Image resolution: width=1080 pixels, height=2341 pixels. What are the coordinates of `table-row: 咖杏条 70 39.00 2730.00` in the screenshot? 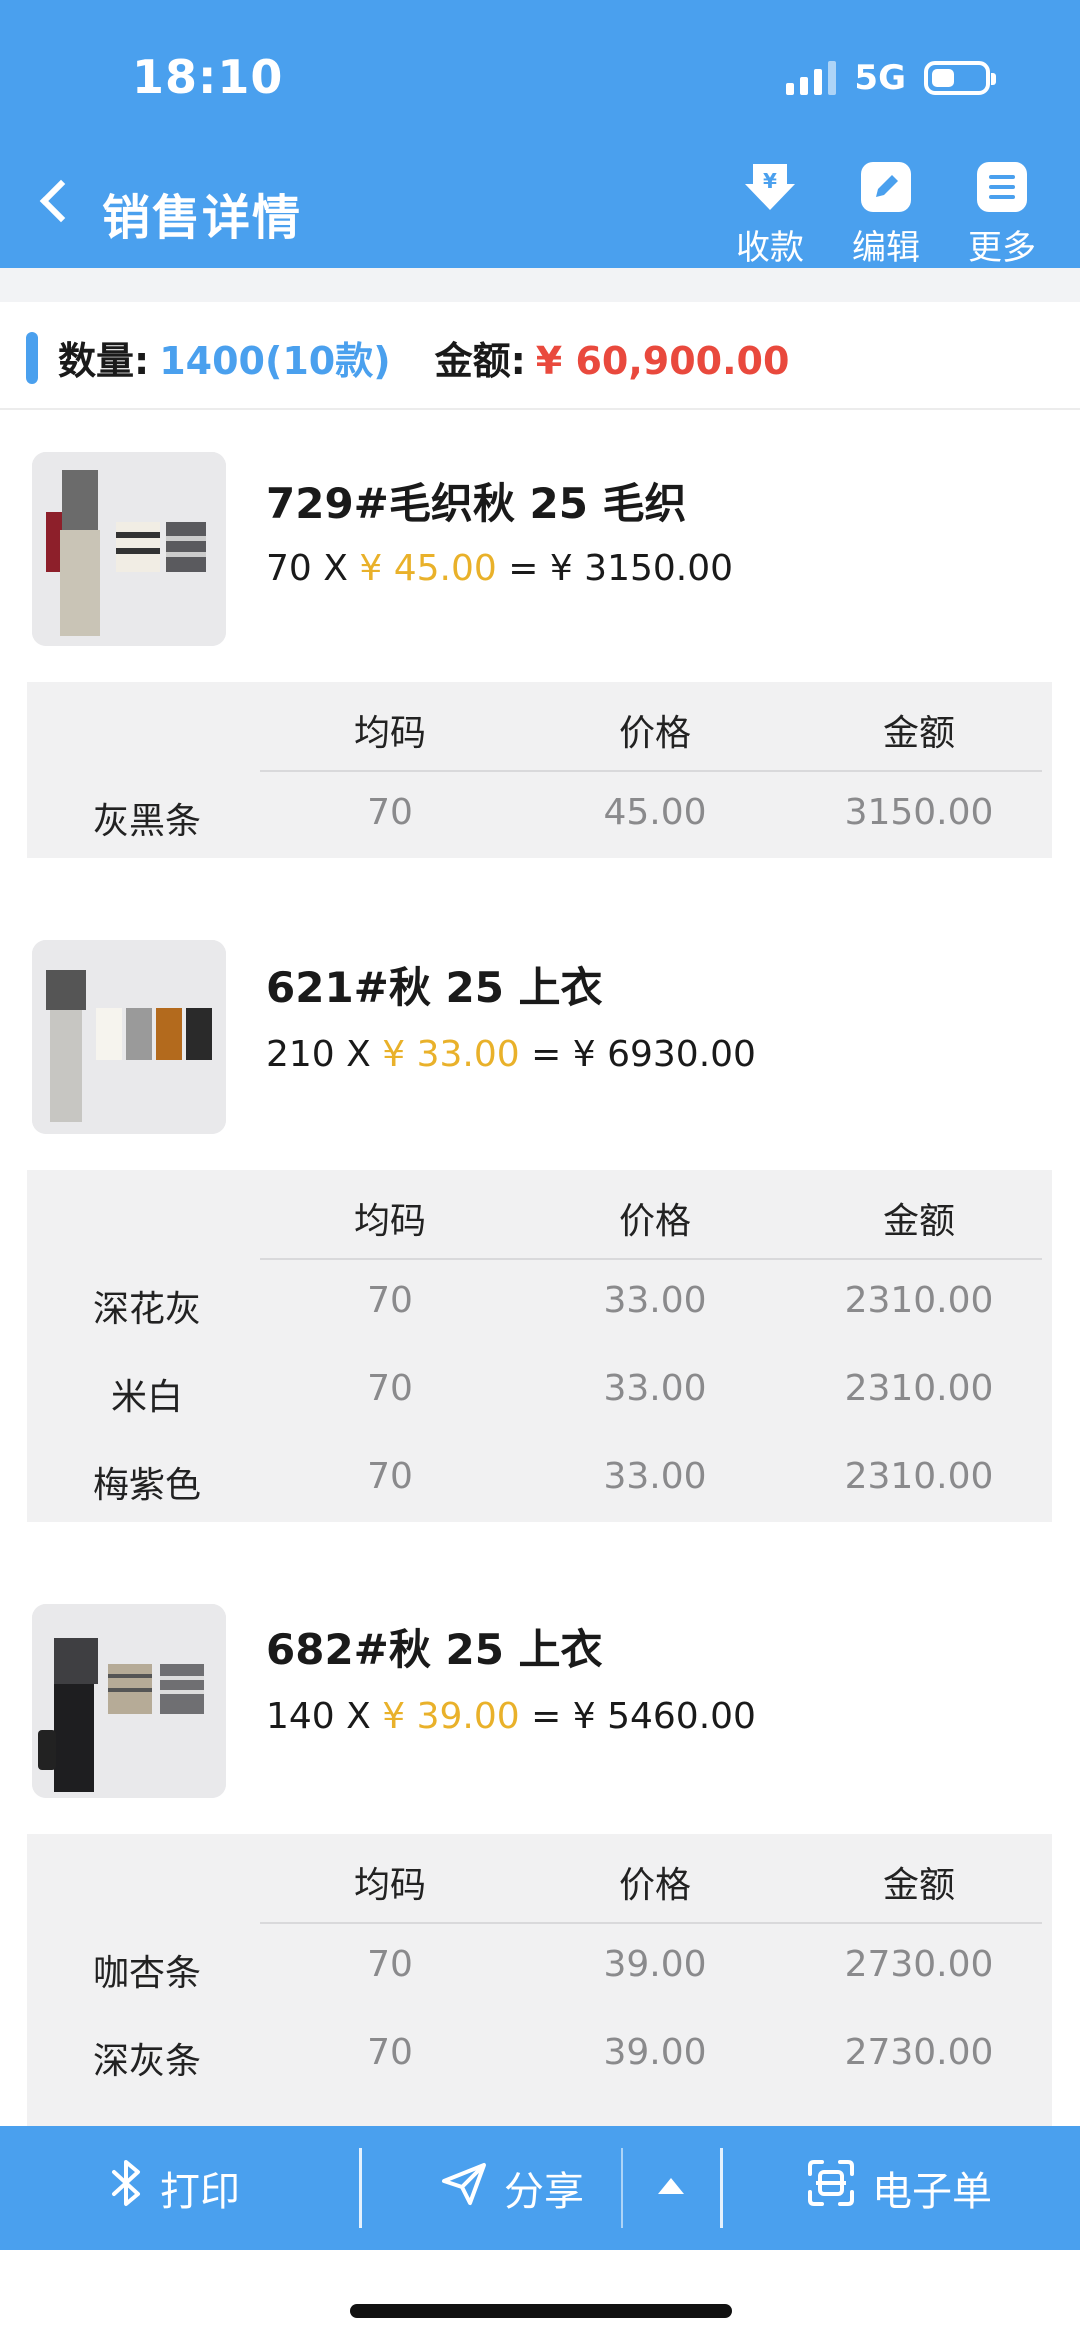 It's located at (539, 1966).